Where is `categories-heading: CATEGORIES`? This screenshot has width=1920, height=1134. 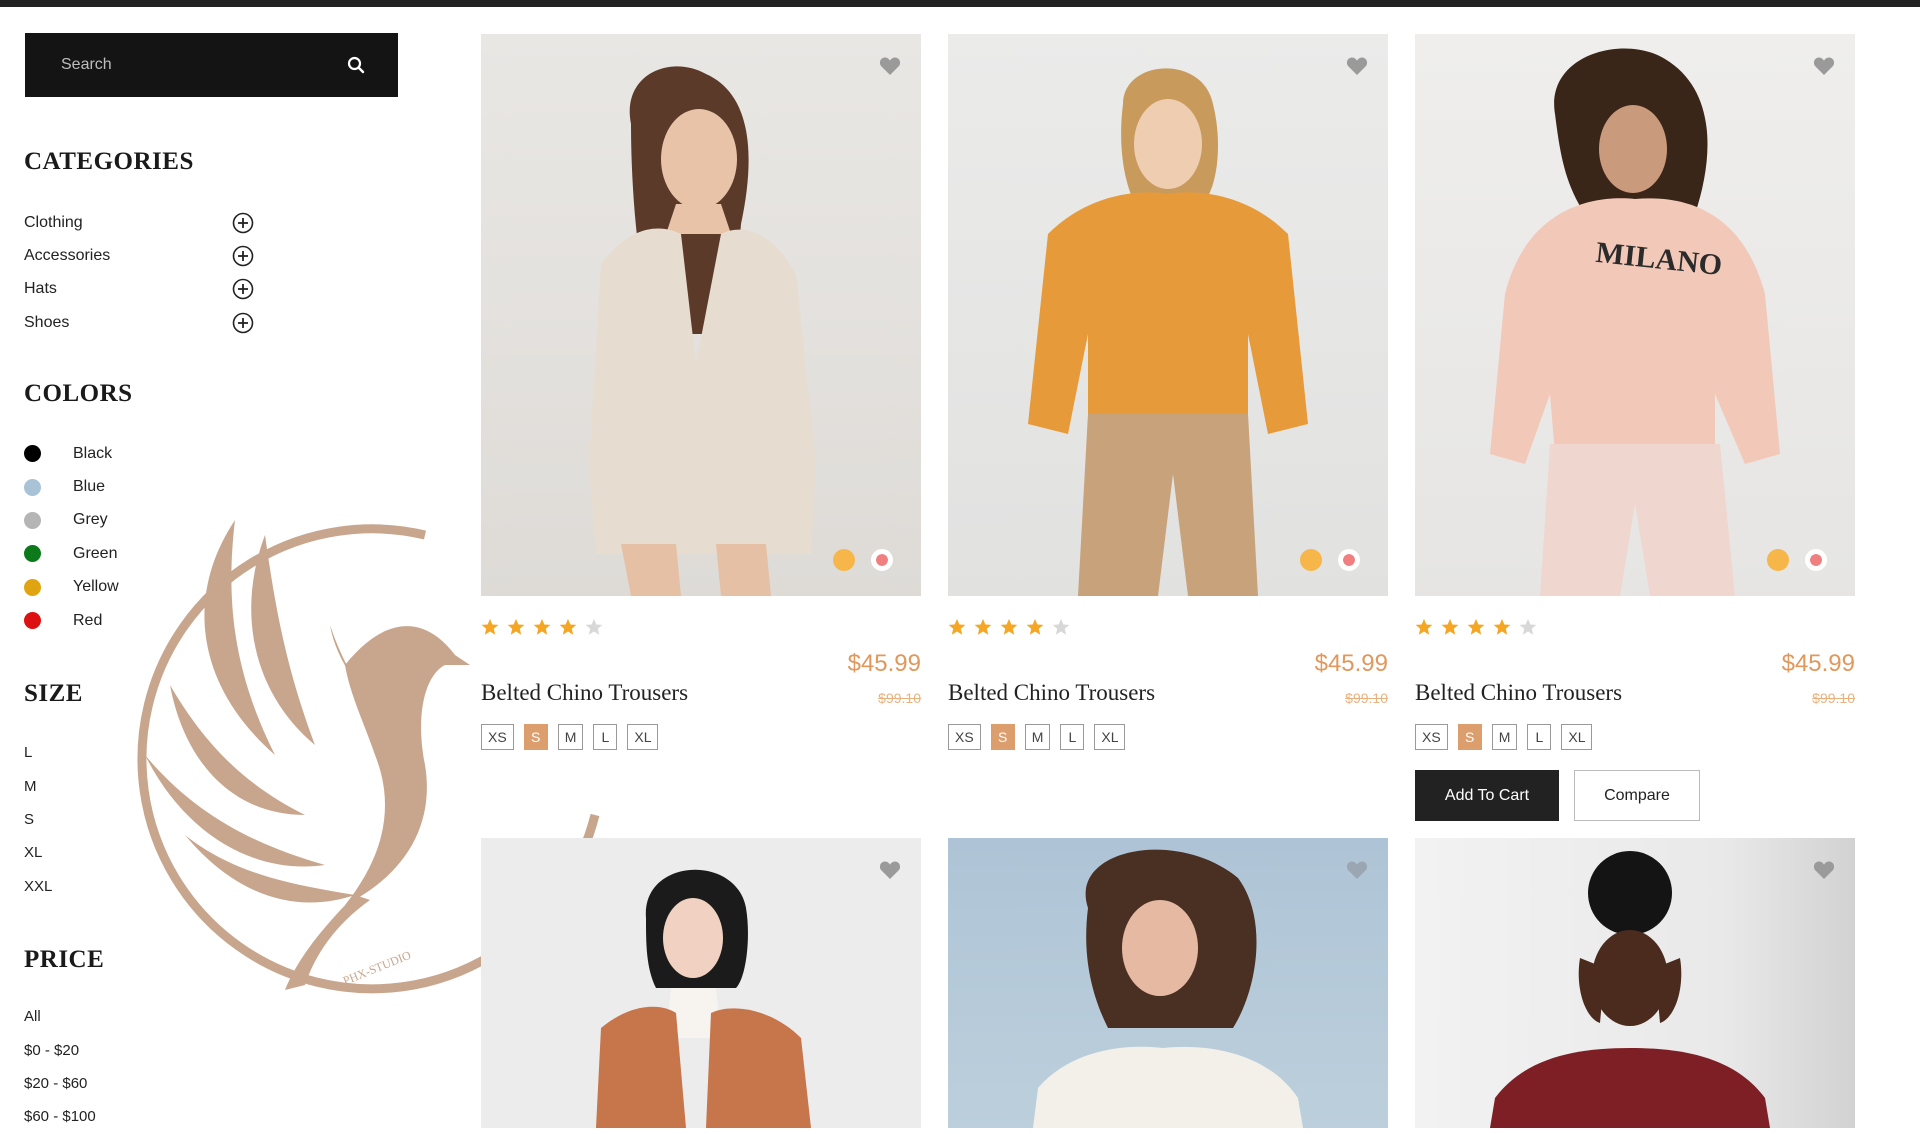 categories-heading: CATEGORIES is located at coordinates (109, 161).